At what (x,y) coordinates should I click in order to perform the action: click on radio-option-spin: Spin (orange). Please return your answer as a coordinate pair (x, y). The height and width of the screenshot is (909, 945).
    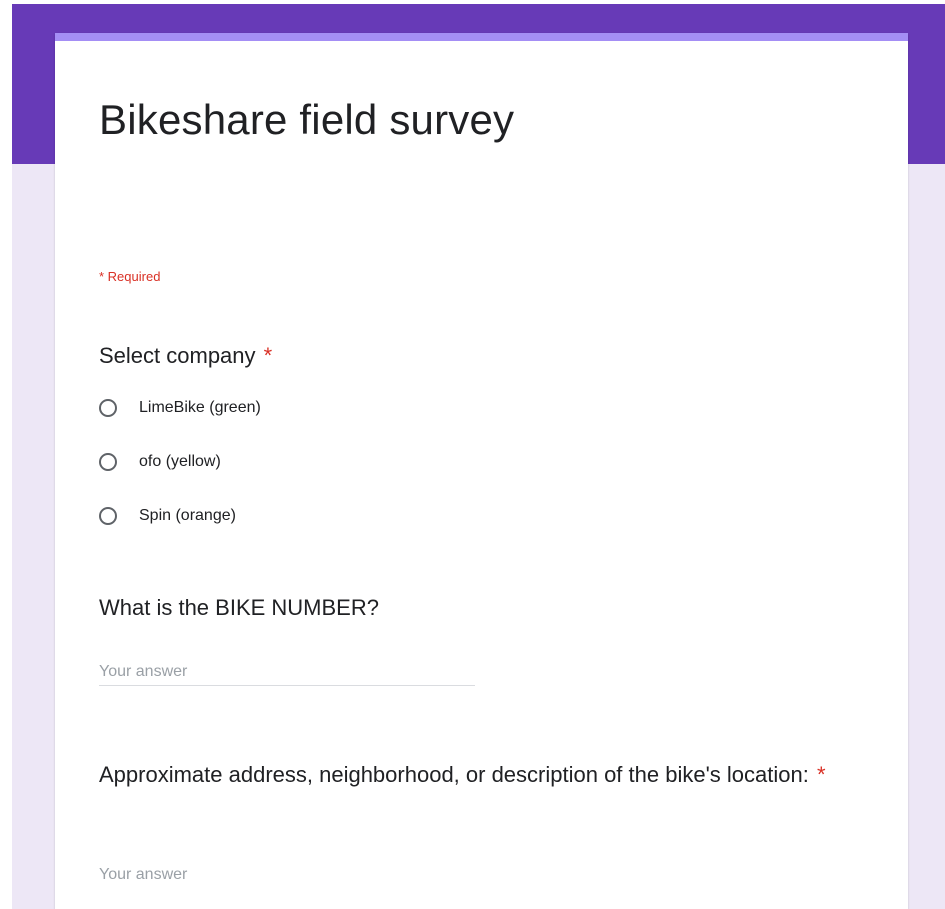
    Looking at the image, I should click on (167, 516).